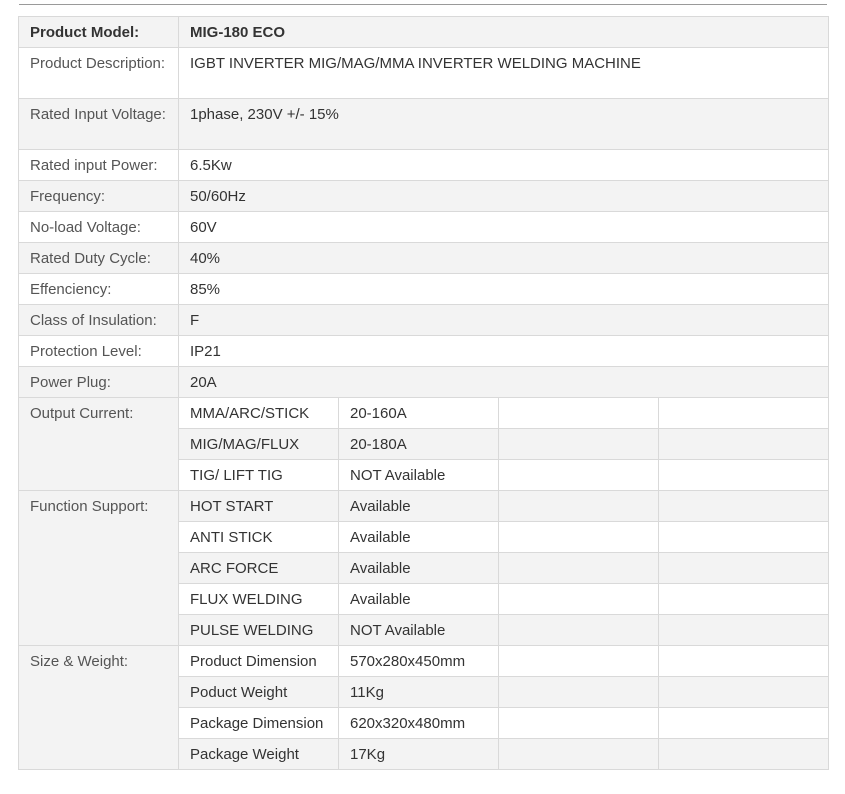 Image resolution: width=845 pixels, height=794 pixels. Describe the element at coordinates (503, 382) in the screenshot. I see `spec-value: 20A` at that location.